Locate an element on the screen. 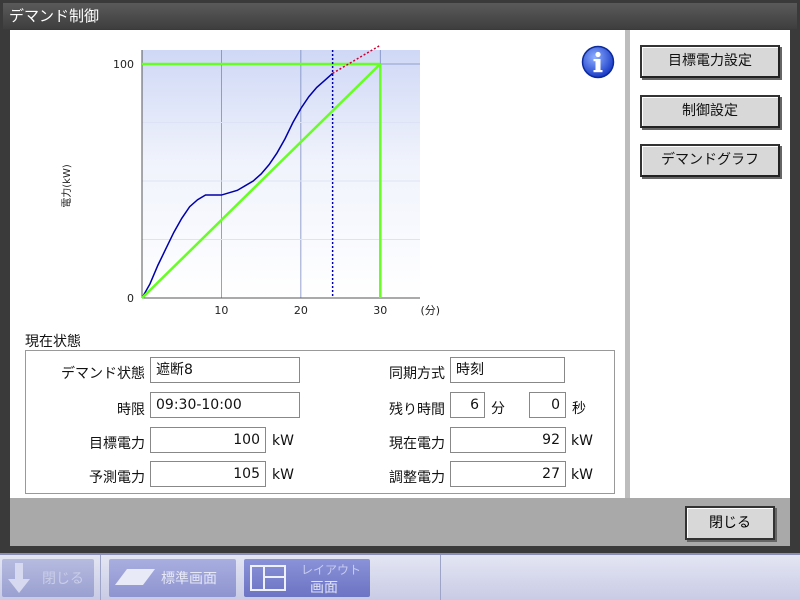 This screenshot has height=600, width=800. x-tick-label: 30 is located at coordinates (380, 310).